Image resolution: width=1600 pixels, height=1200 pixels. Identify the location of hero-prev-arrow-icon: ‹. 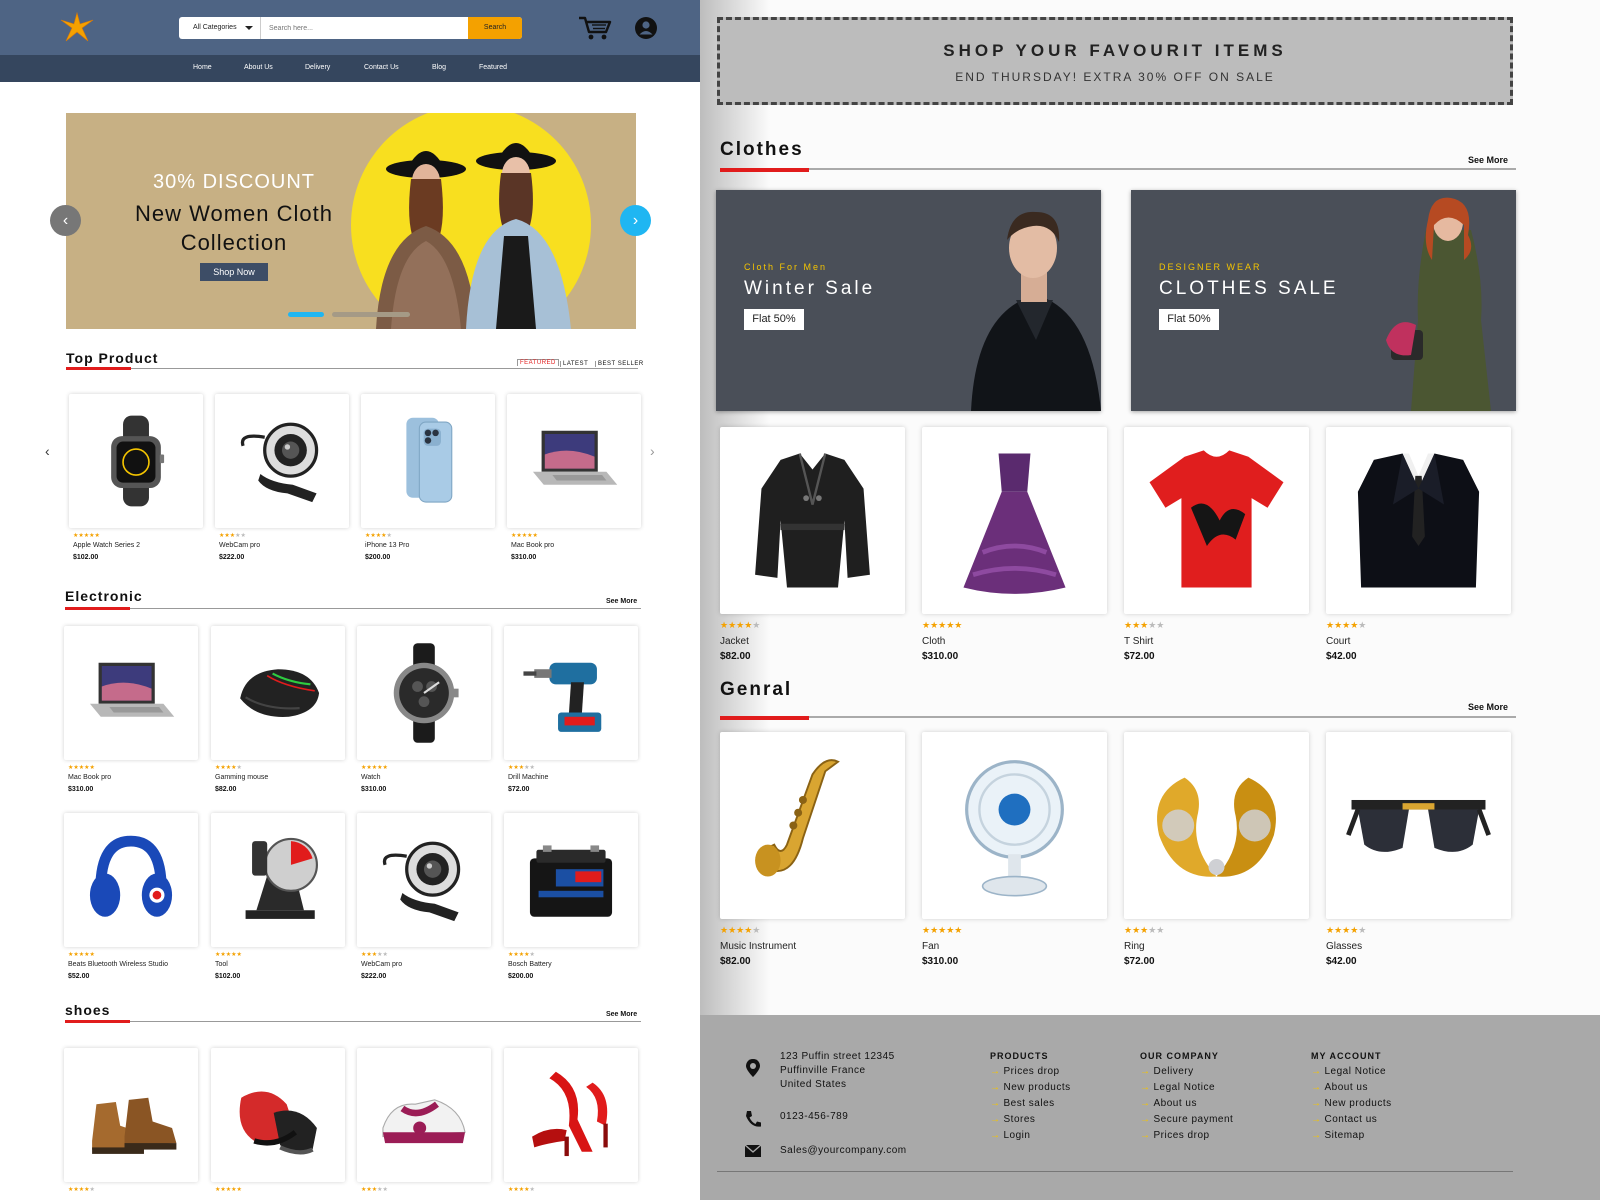
(65, 220).